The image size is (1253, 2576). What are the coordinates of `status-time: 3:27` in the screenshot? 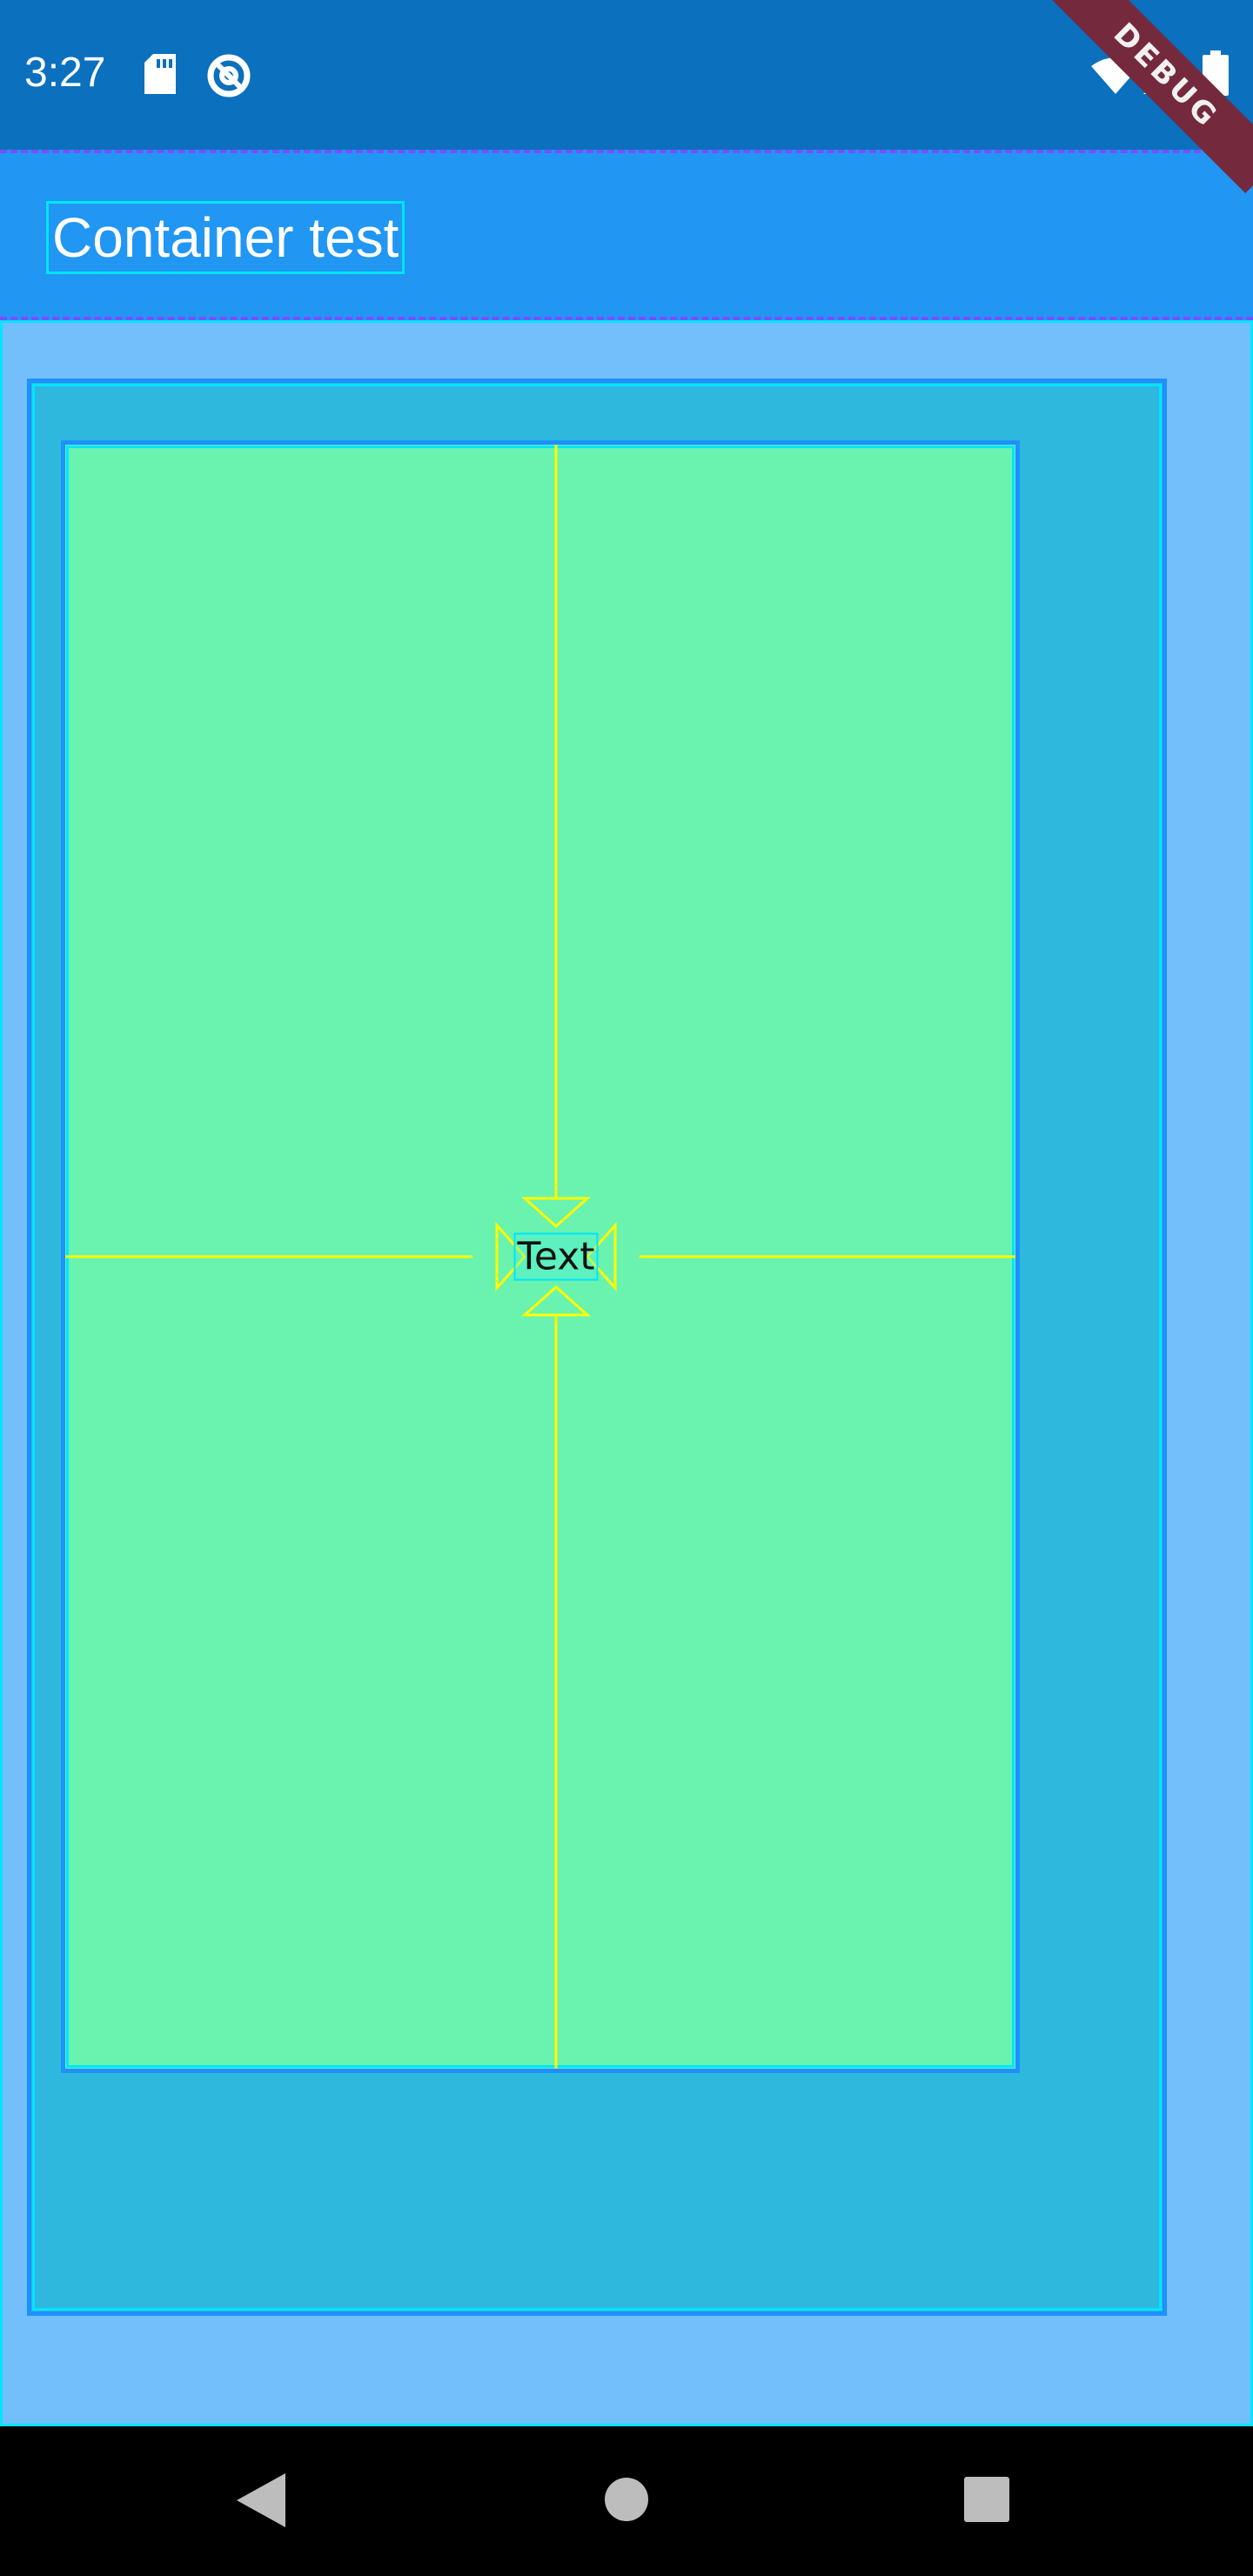 It's located at (65, 73).